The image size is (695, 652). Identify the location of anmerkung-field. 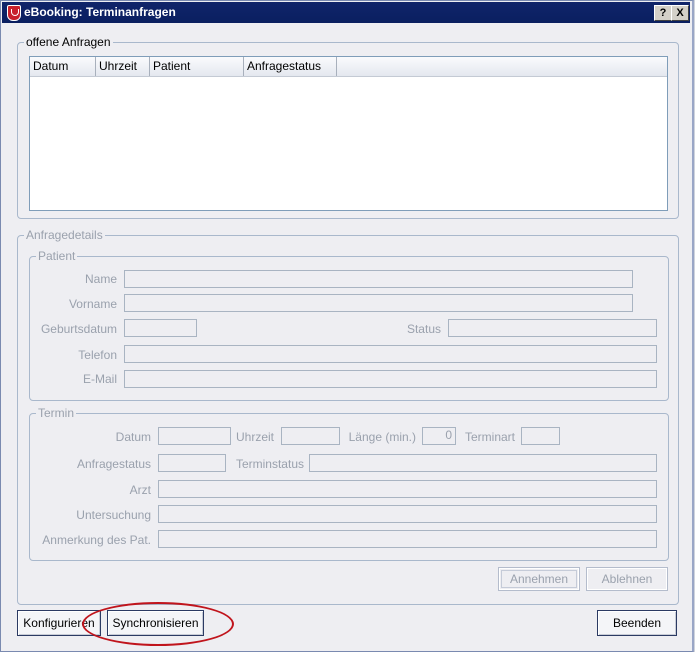
(407, 539).